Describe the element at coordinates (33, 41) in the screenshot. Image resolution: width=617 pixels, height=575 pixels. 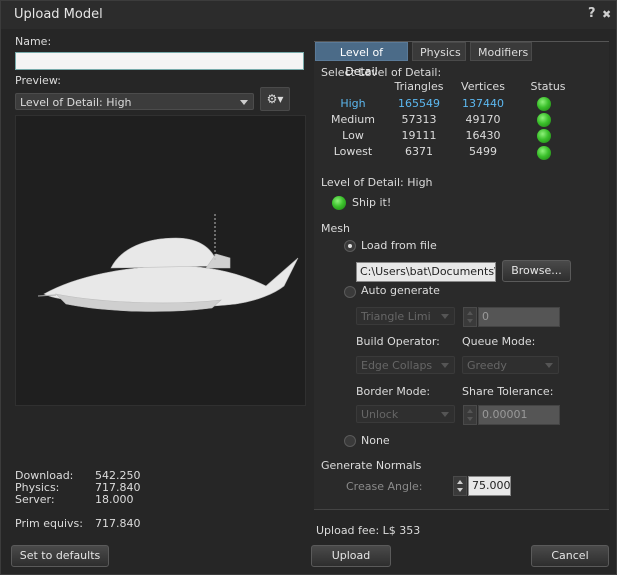
I see `name-label: Name:` at that location.